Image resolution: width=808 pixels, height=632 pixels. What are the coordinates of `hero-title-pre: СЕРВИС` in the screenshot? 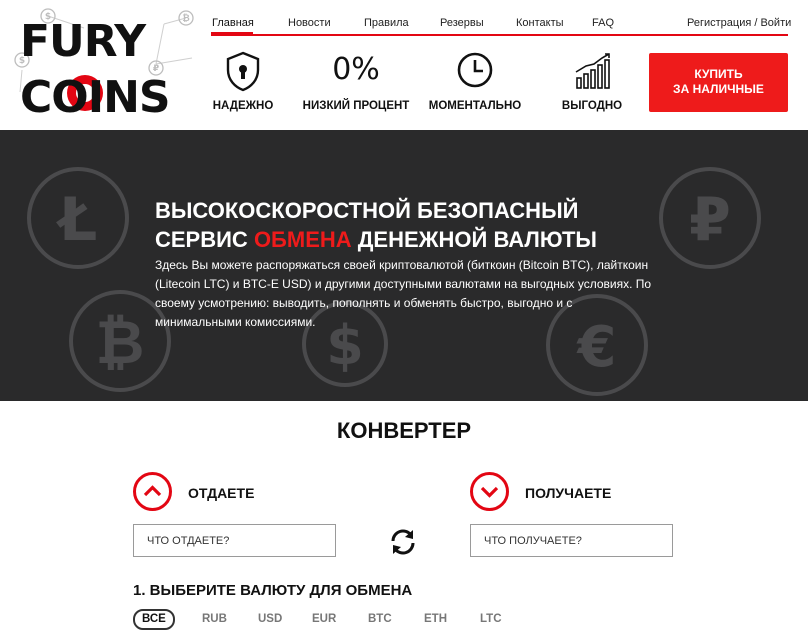 It's located at (204, 239).